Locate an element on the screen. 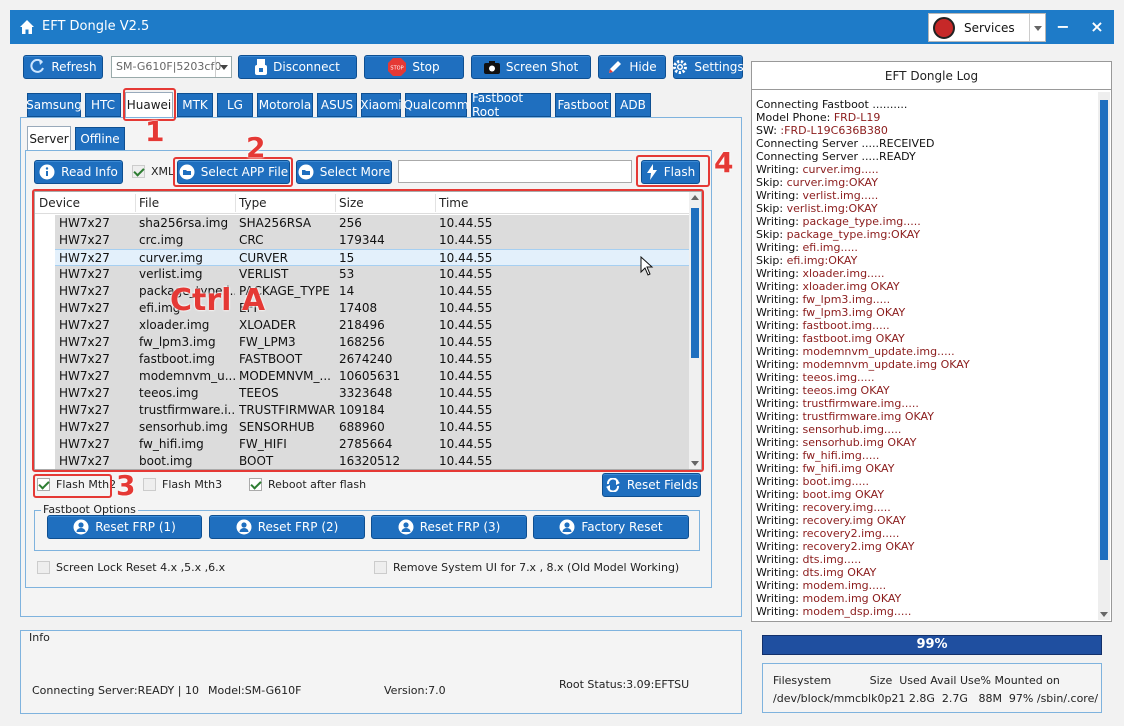  remove-system-ui-check-box is located at coordinates (380, 567).